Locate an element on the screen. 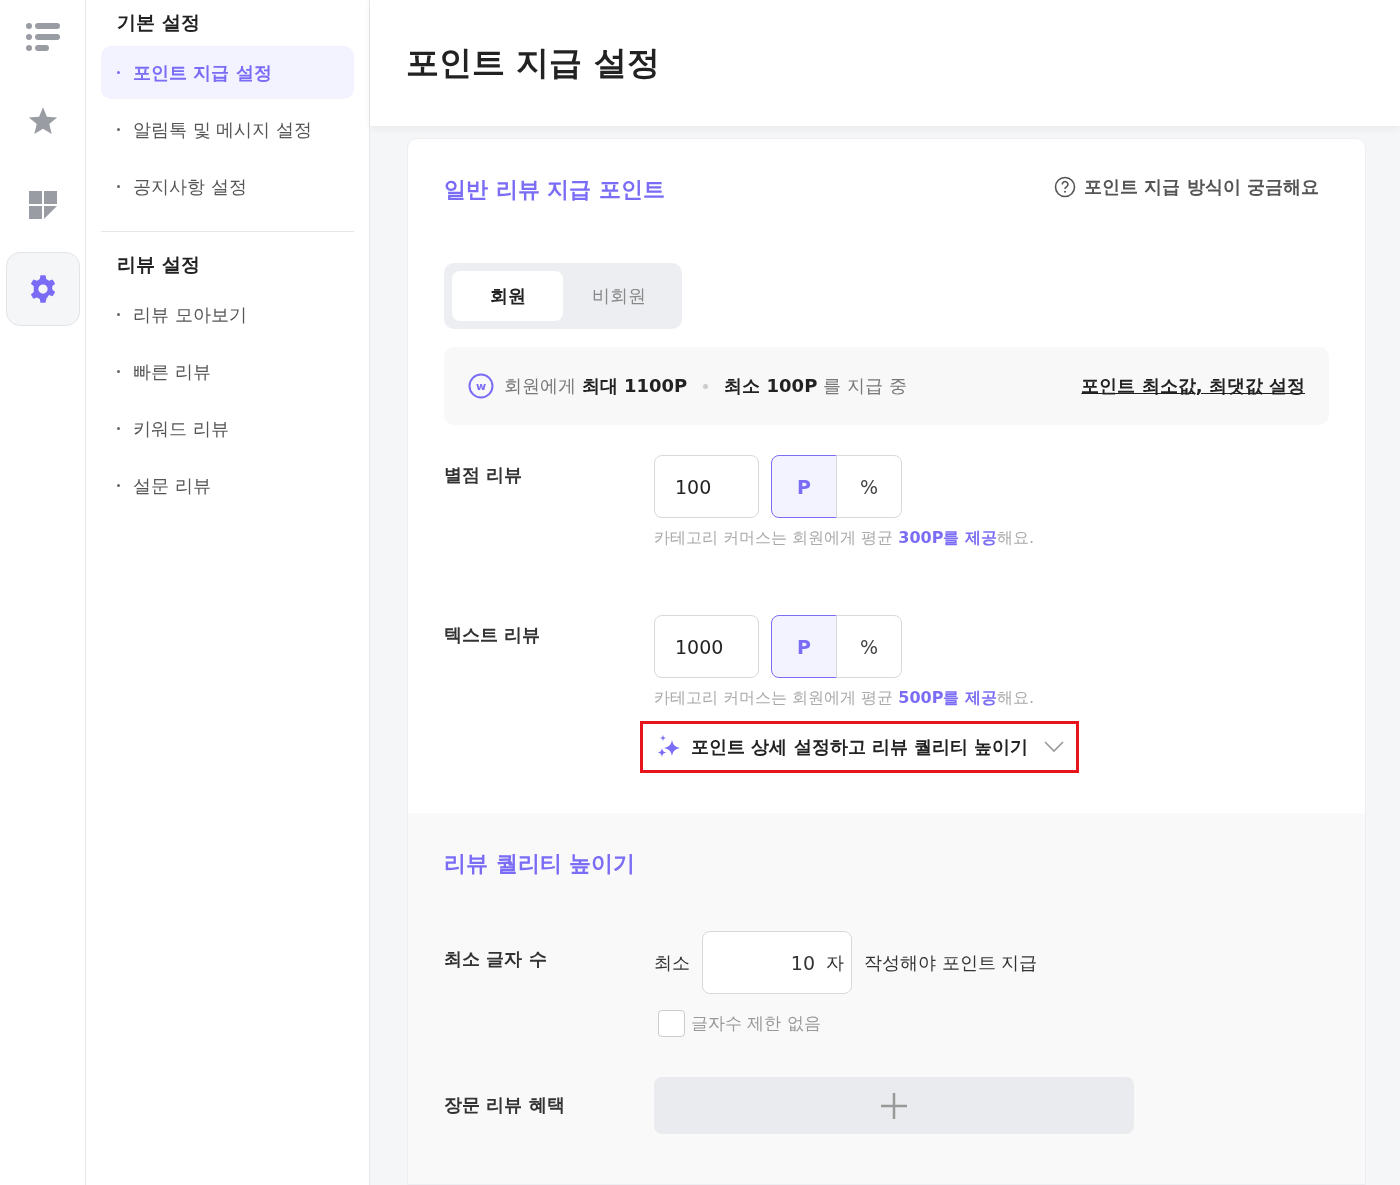  sidebar-item: 리뷰 모아보기 is located at coordinates (227, 314).